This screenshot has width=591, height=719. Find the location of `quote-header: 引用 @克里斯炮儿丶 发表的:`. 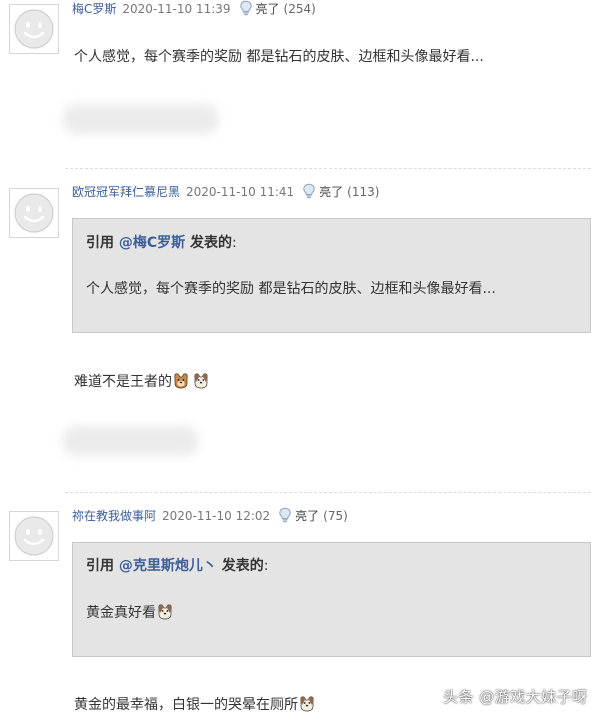

quote-header: 引用 @克里斯炮儿丶 发表的: is located at coordinates (177, 566).